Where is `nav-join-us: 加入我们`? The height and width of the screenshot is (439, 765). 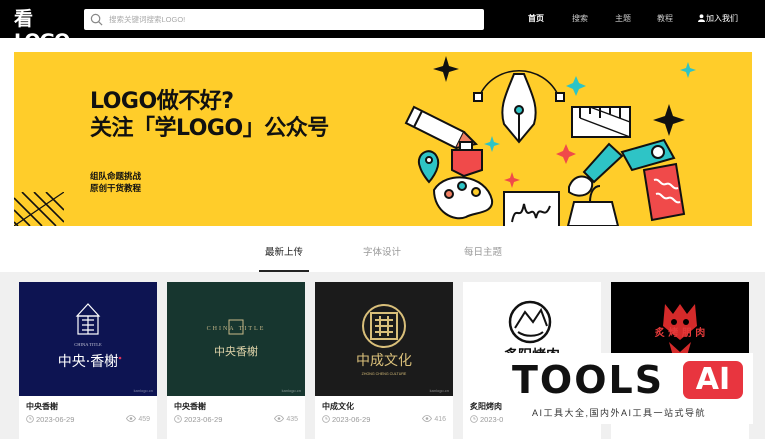 nav-join-us: 加入我们 is located at coordinates (718, 19).